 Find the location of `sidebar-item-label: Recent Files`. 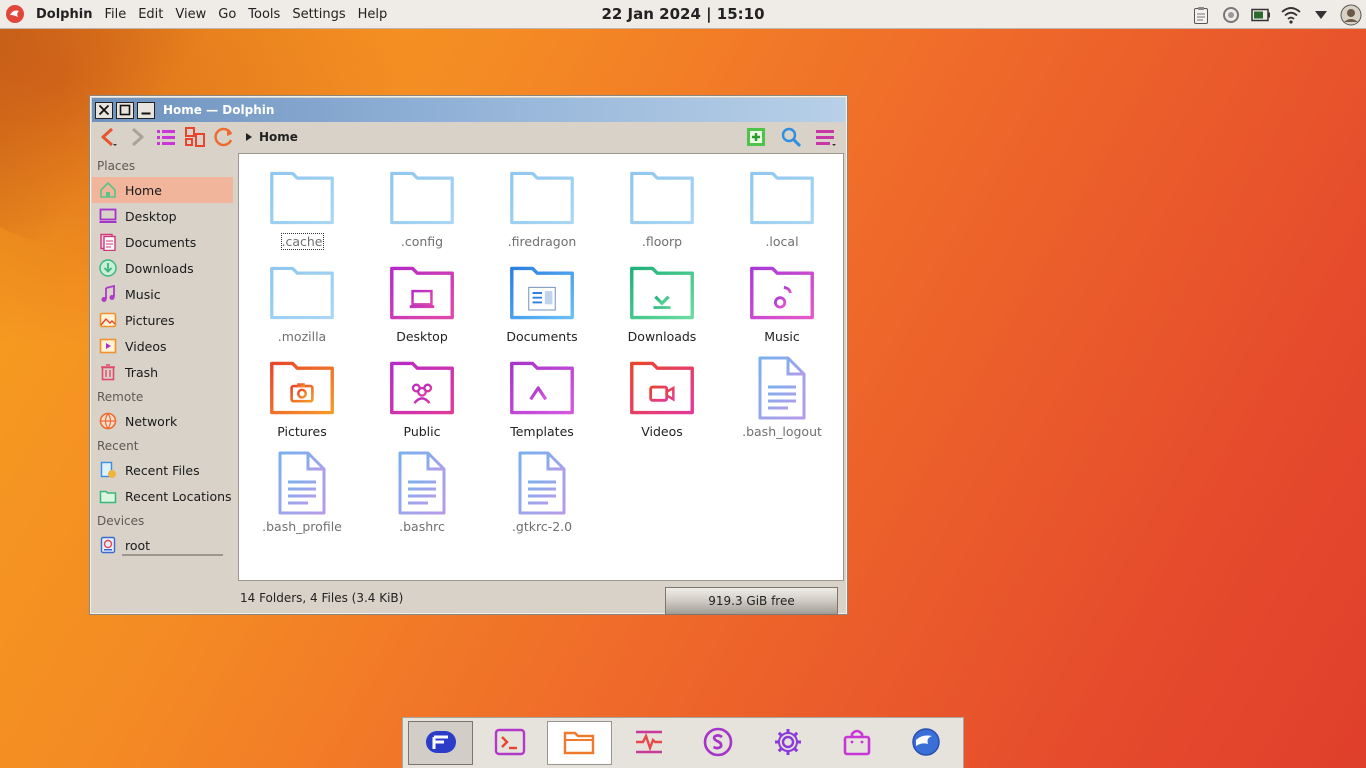

sidebar-item-label: Recent Files is located at coordinates (162, 470).